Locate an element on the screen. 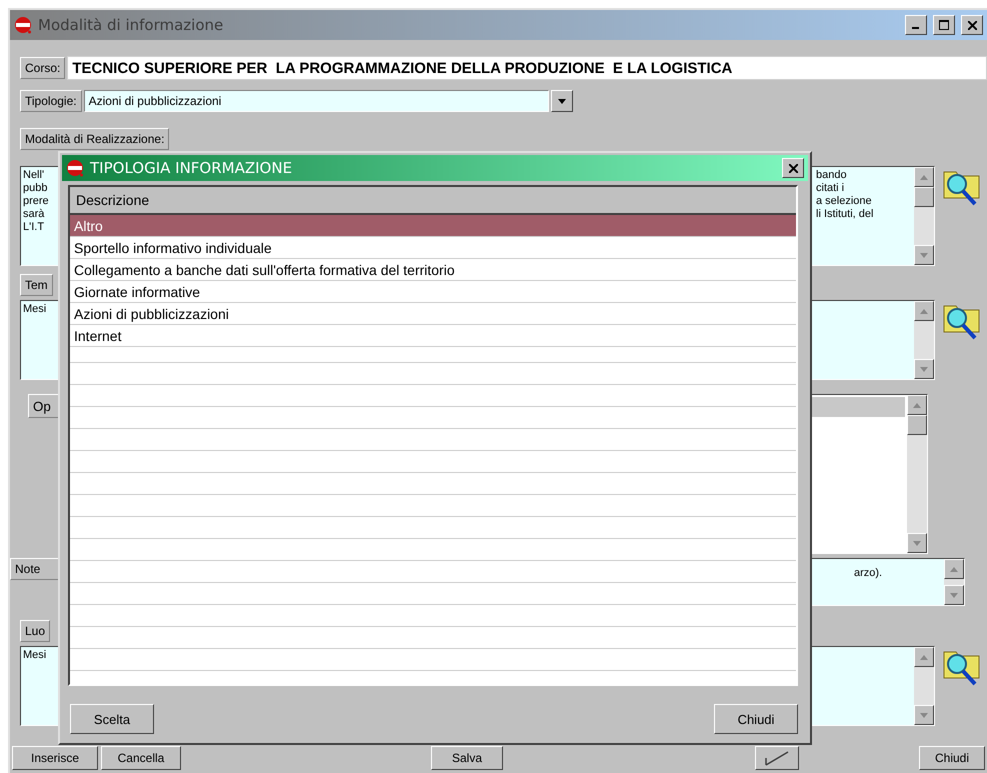 This screenshot has height=773, width=987. maximize-icon is located at coordinates (944, 25).